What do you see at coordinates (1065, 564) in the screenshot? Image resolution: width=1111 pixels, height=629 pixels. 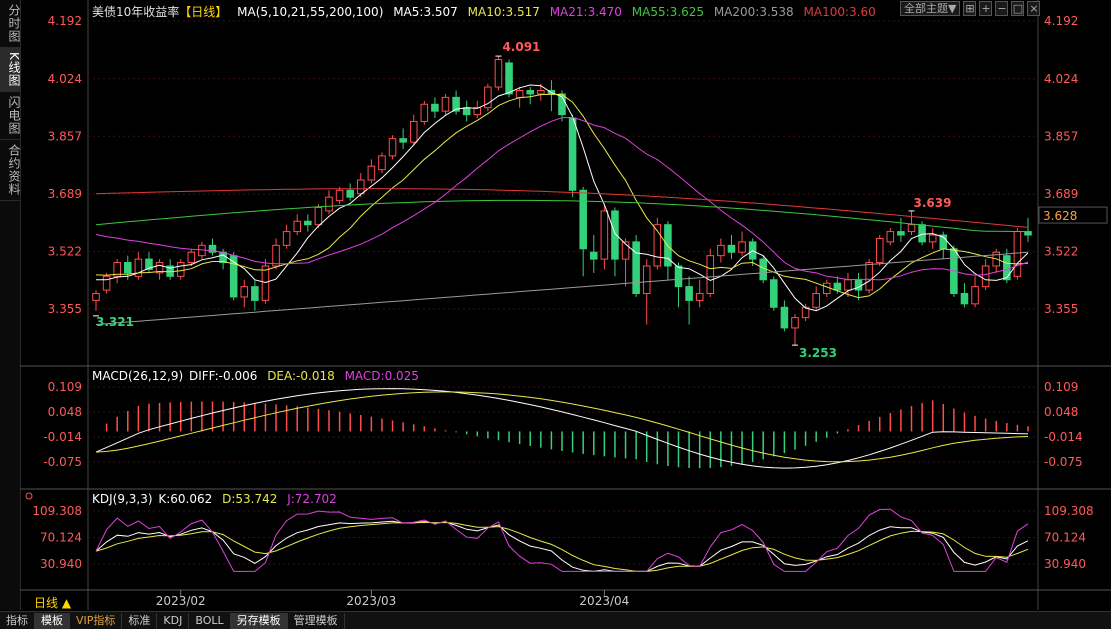 I see `kdj-tick-right: 30.940` at bounding box center [1065, 564].